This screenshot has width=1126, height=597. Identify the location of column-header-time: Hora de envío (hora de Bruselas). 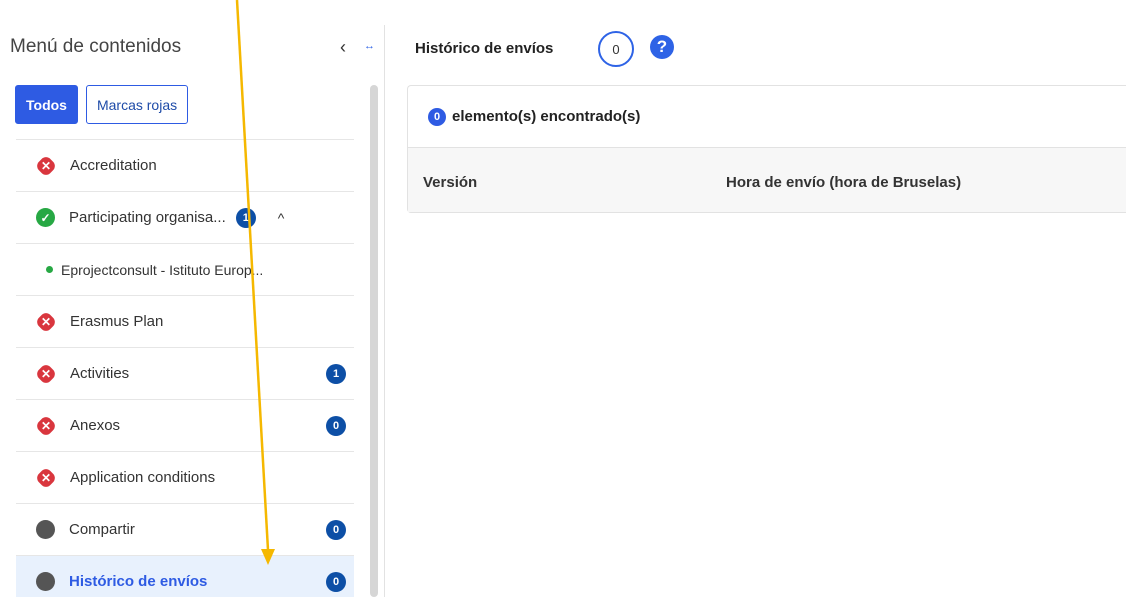
(843, 182).